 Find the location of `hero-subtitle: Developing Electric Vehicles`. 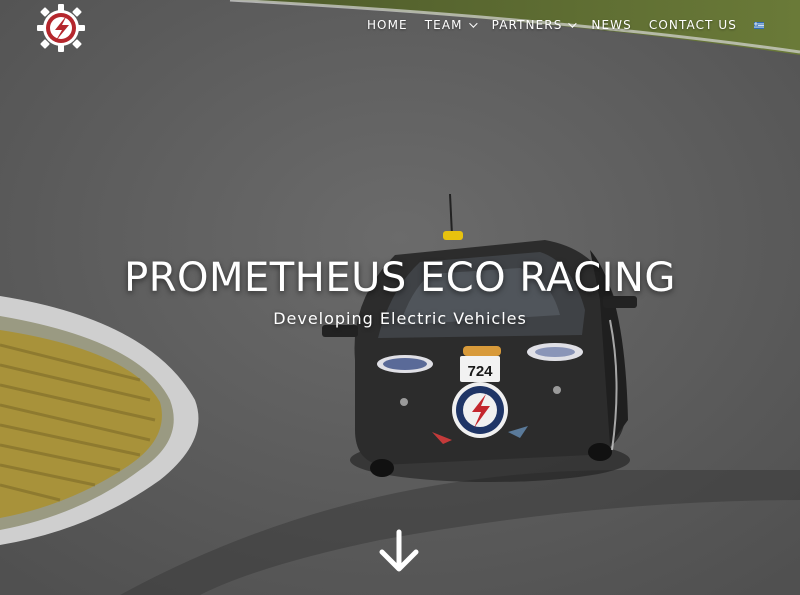

hero-subtitle: Developing Electric Vehicles is located at coordinates (400, 318).